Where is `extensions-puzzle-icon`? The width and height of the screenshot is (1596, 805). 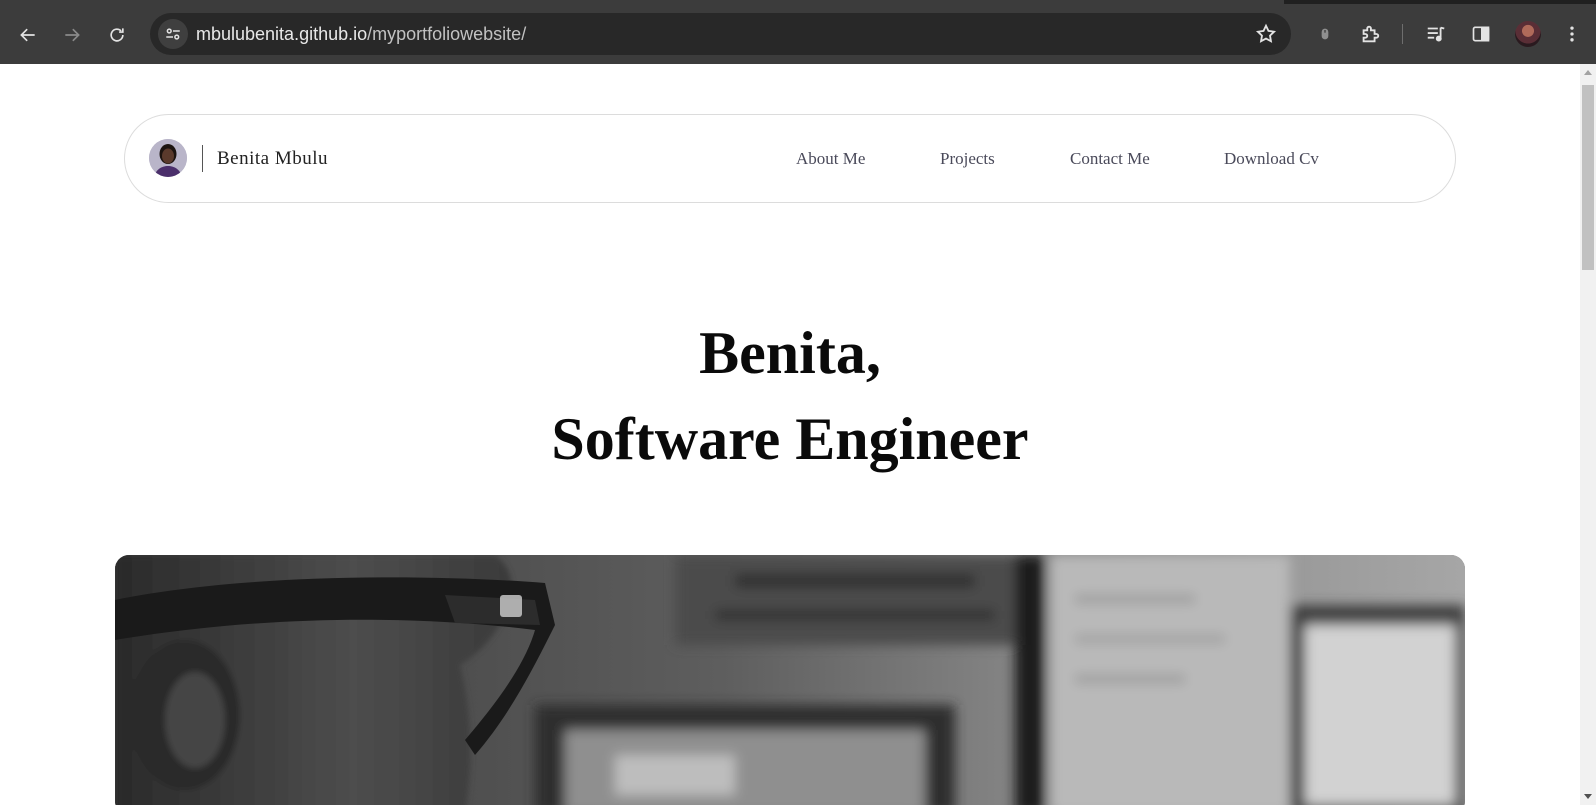 extensions-puzzle-icon is located at coordinates (1370, 34).